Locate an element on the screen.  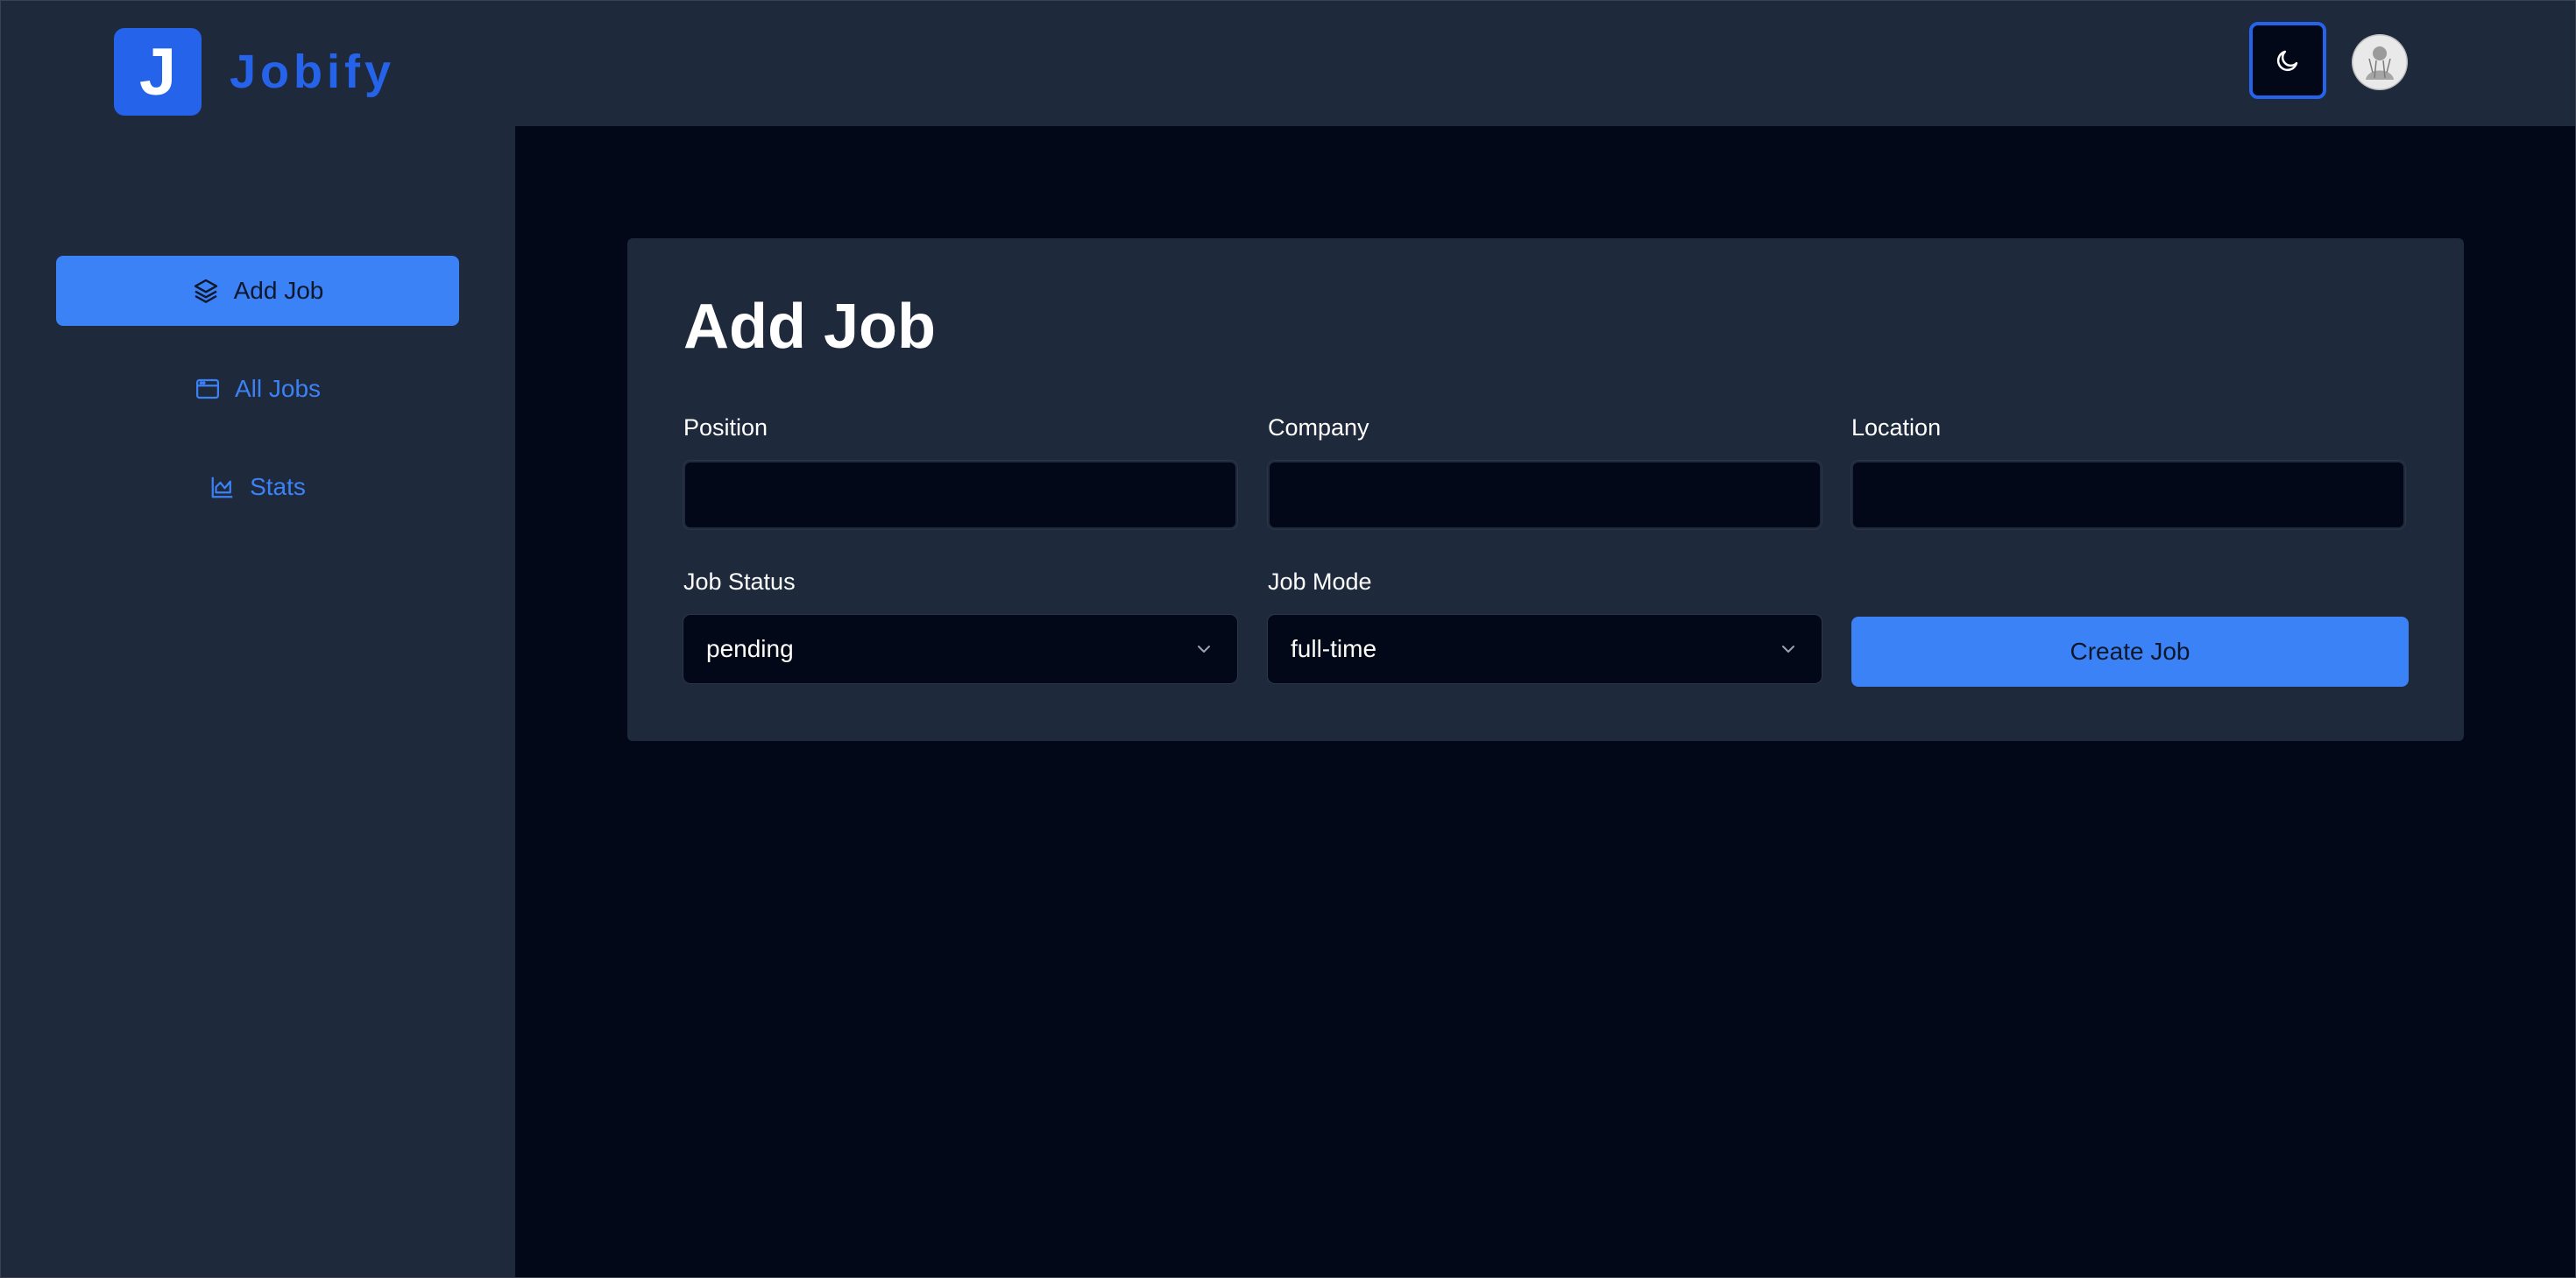
job-mode-field: Job Mode full-time is located at coordinates (1544, 625).